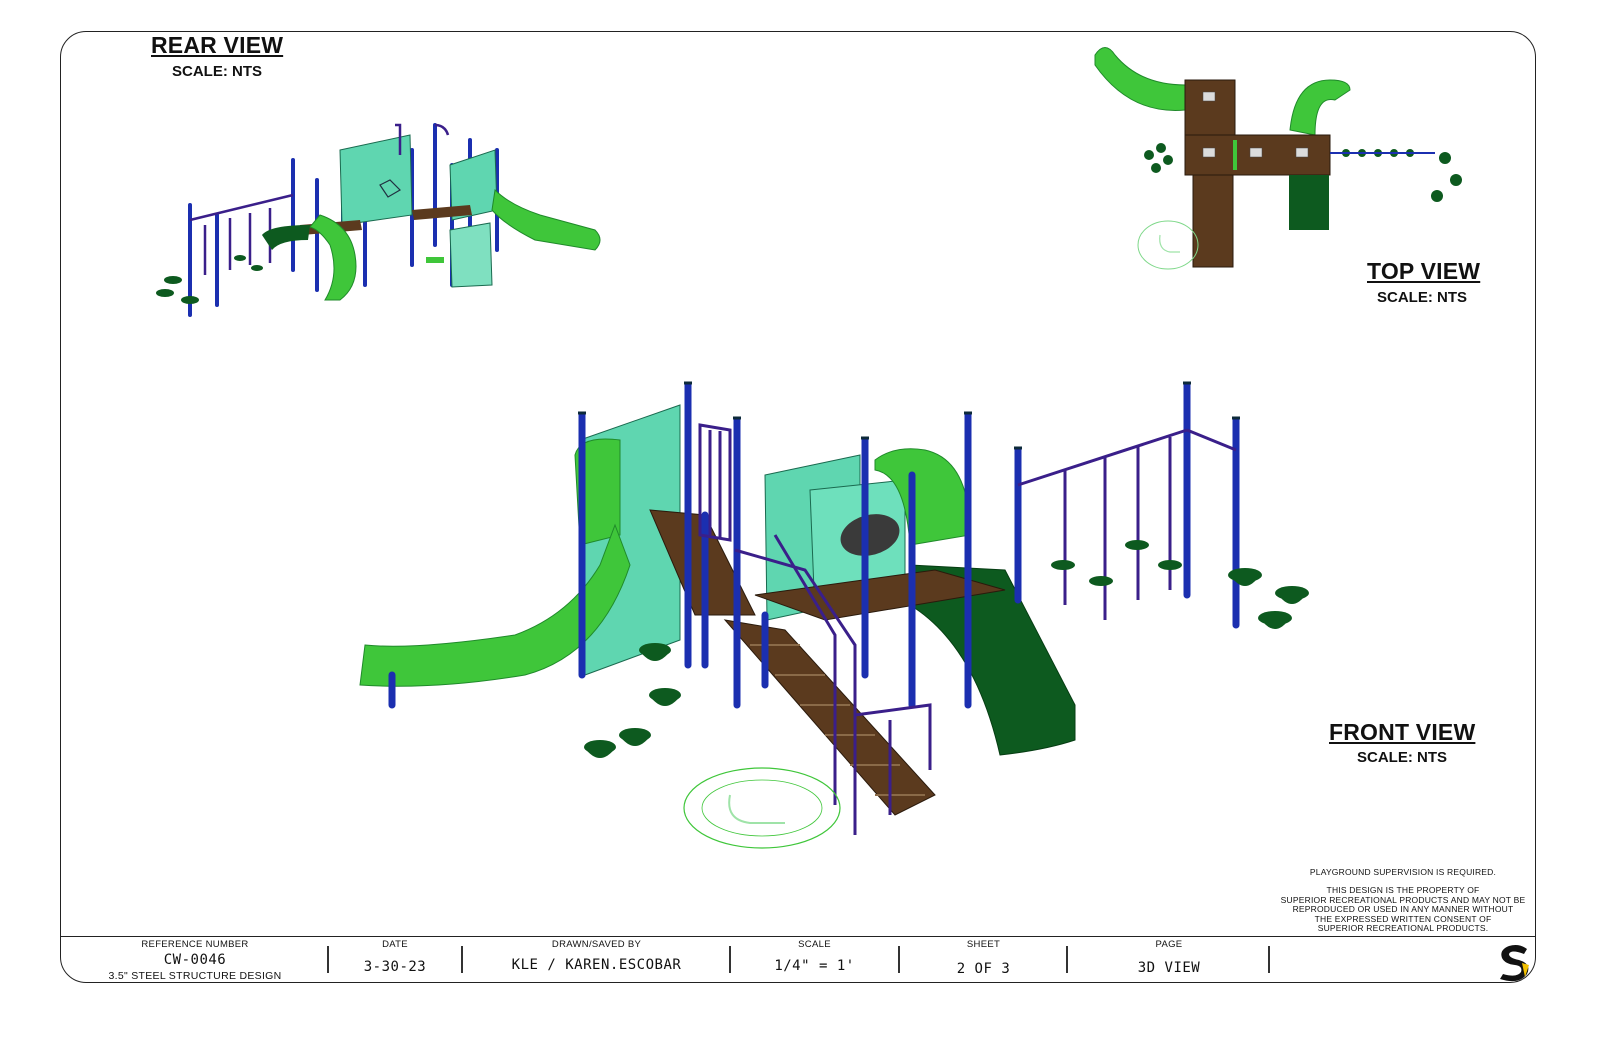  I want to click on sheet-cell: SHEET 2 OF 3, so click(983, 960).